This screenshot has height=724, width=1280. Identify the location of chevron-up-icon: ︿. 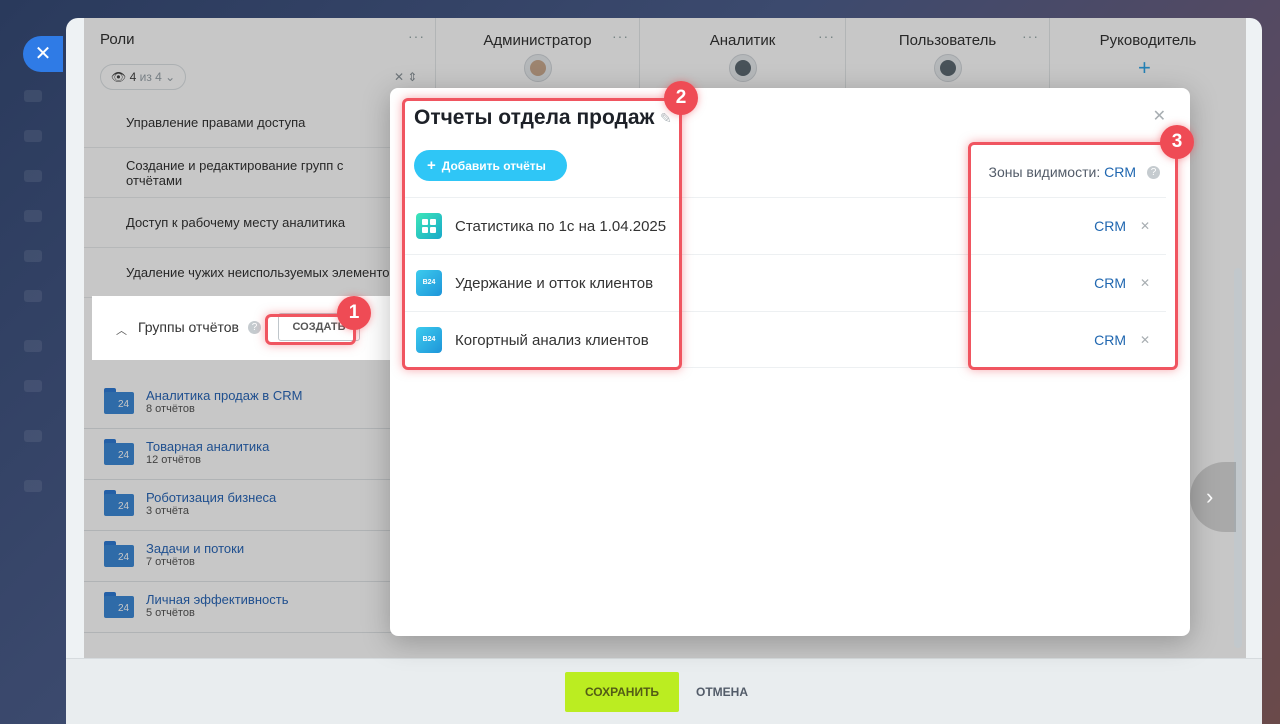
(121, 330).